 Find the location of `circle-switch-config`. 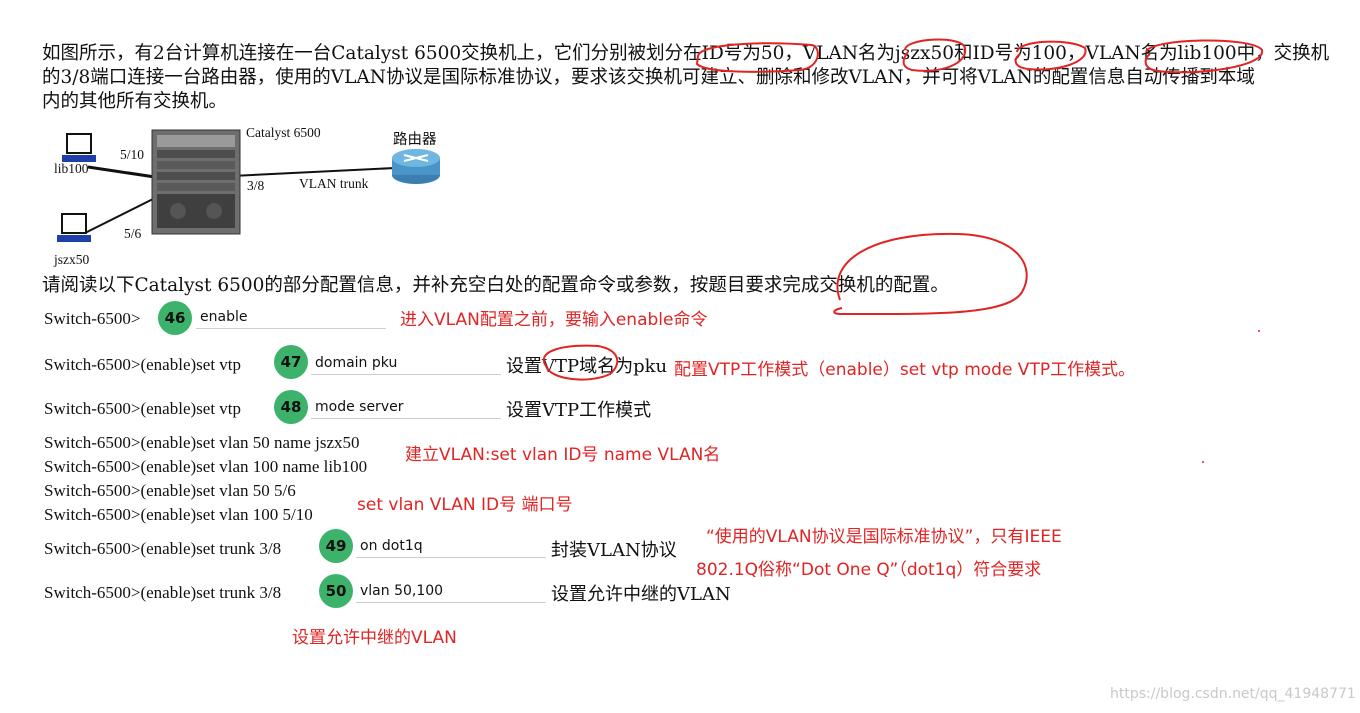

circle-switch-config is located at coordinates (930, 274).